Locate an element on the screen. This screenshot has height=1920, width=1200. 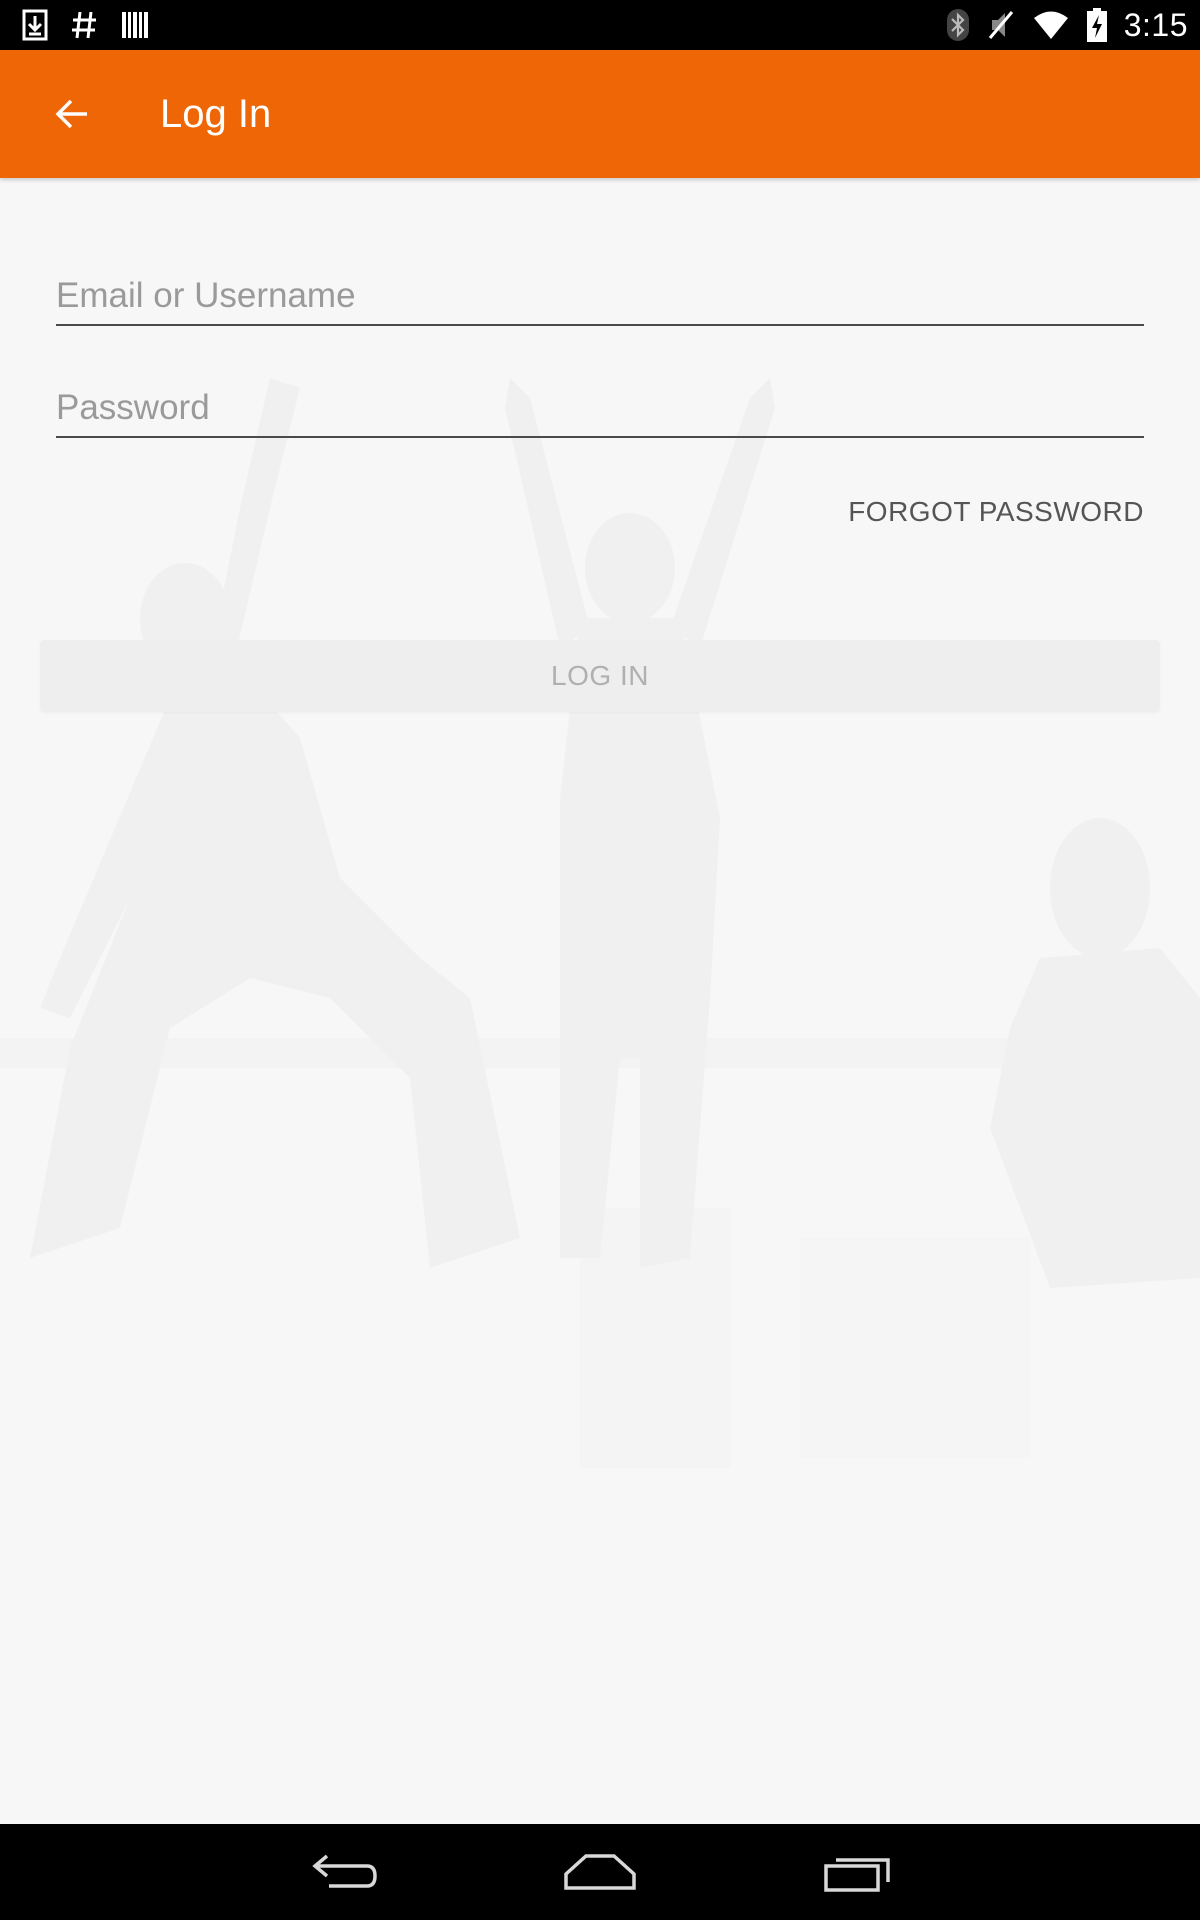
back-icon is located at coordinates (343, 1872).